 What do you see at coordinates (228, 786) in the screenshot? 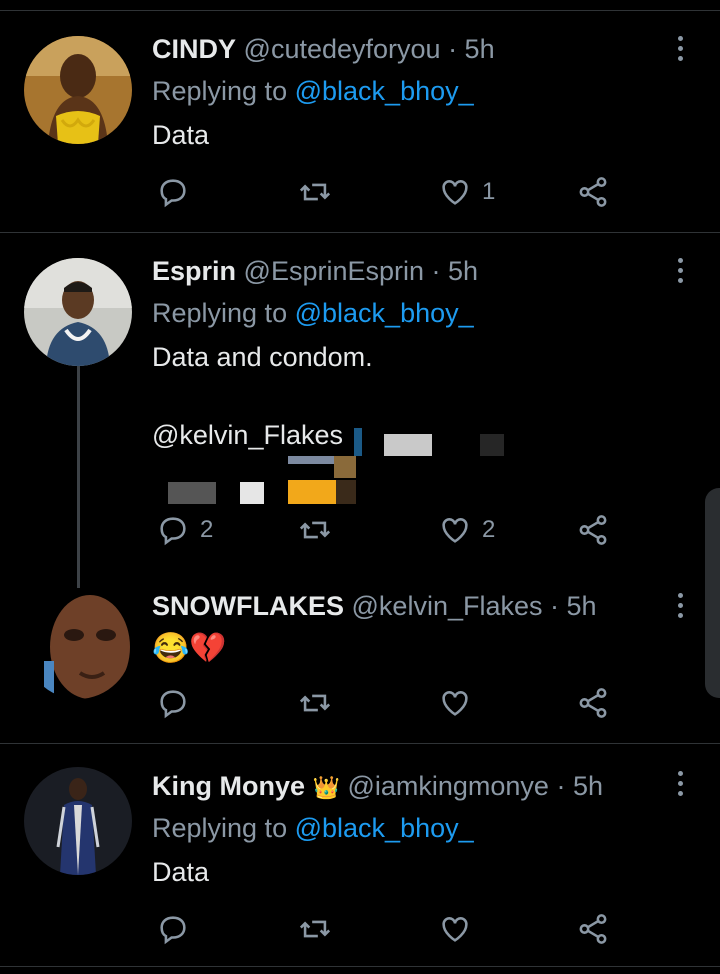
I see `display-name: King Monye` at bounding box center [228, 786].